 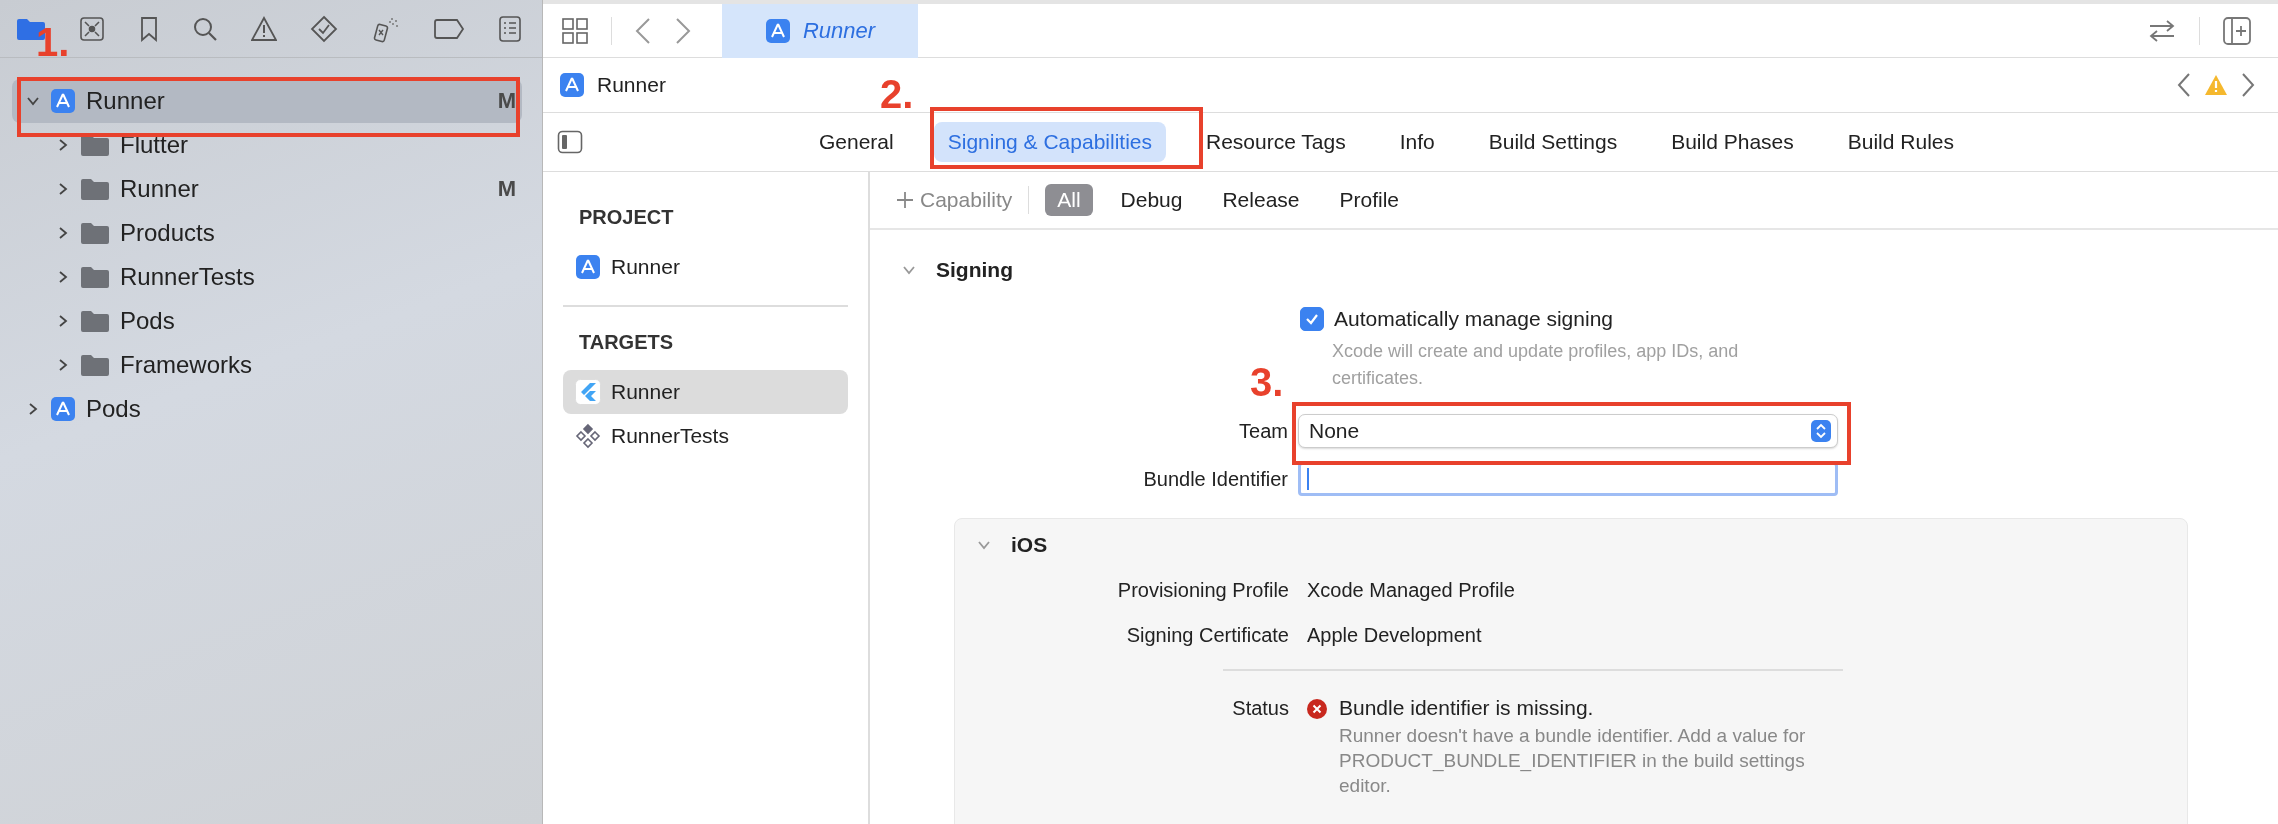 What do you see at coordinates (1029, 545) in the screenshot?
I see `platform-title: iOS` at bounding box center [1029, 545].